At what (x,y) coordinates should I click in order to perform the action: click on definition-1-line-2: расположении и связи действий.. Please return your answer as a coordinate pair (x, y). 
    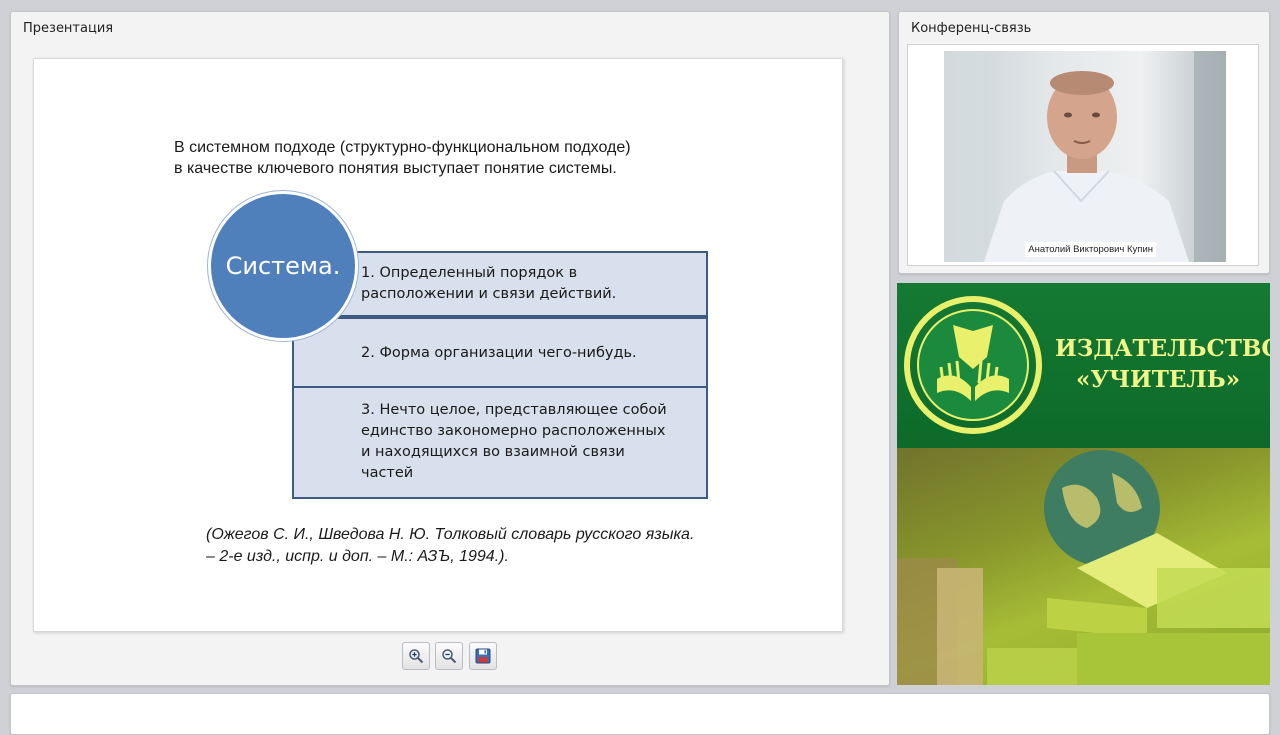
    Looking at the image, I should click on (489, 294).